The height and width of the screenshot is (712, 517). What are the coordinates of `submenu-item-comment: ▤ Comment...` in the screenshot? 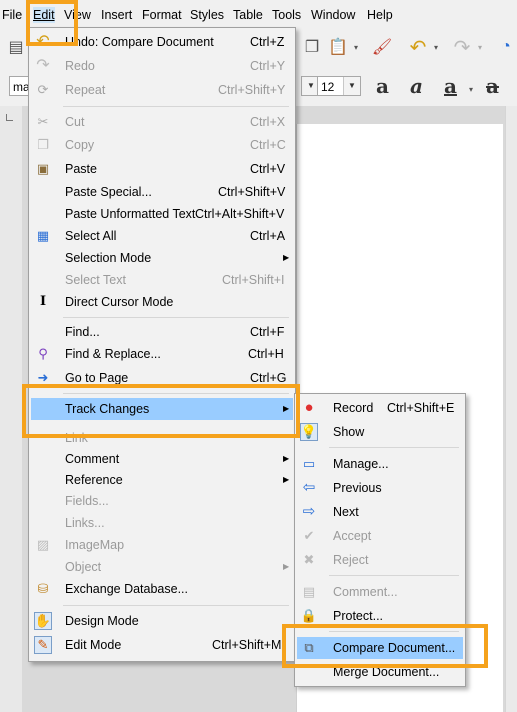 It's located at (380, 592).